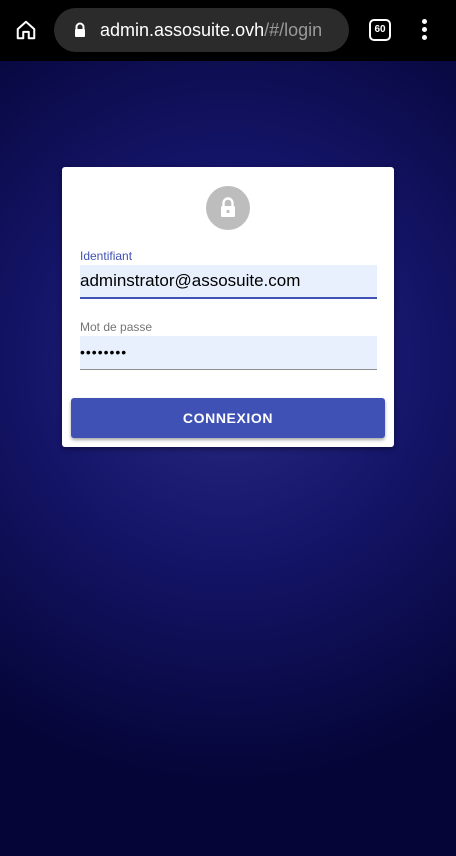 The height and width of the screenshot is (856, 456). I want to click on url-text: admin.assosuite.ovh/#/login, so click(211, 30).